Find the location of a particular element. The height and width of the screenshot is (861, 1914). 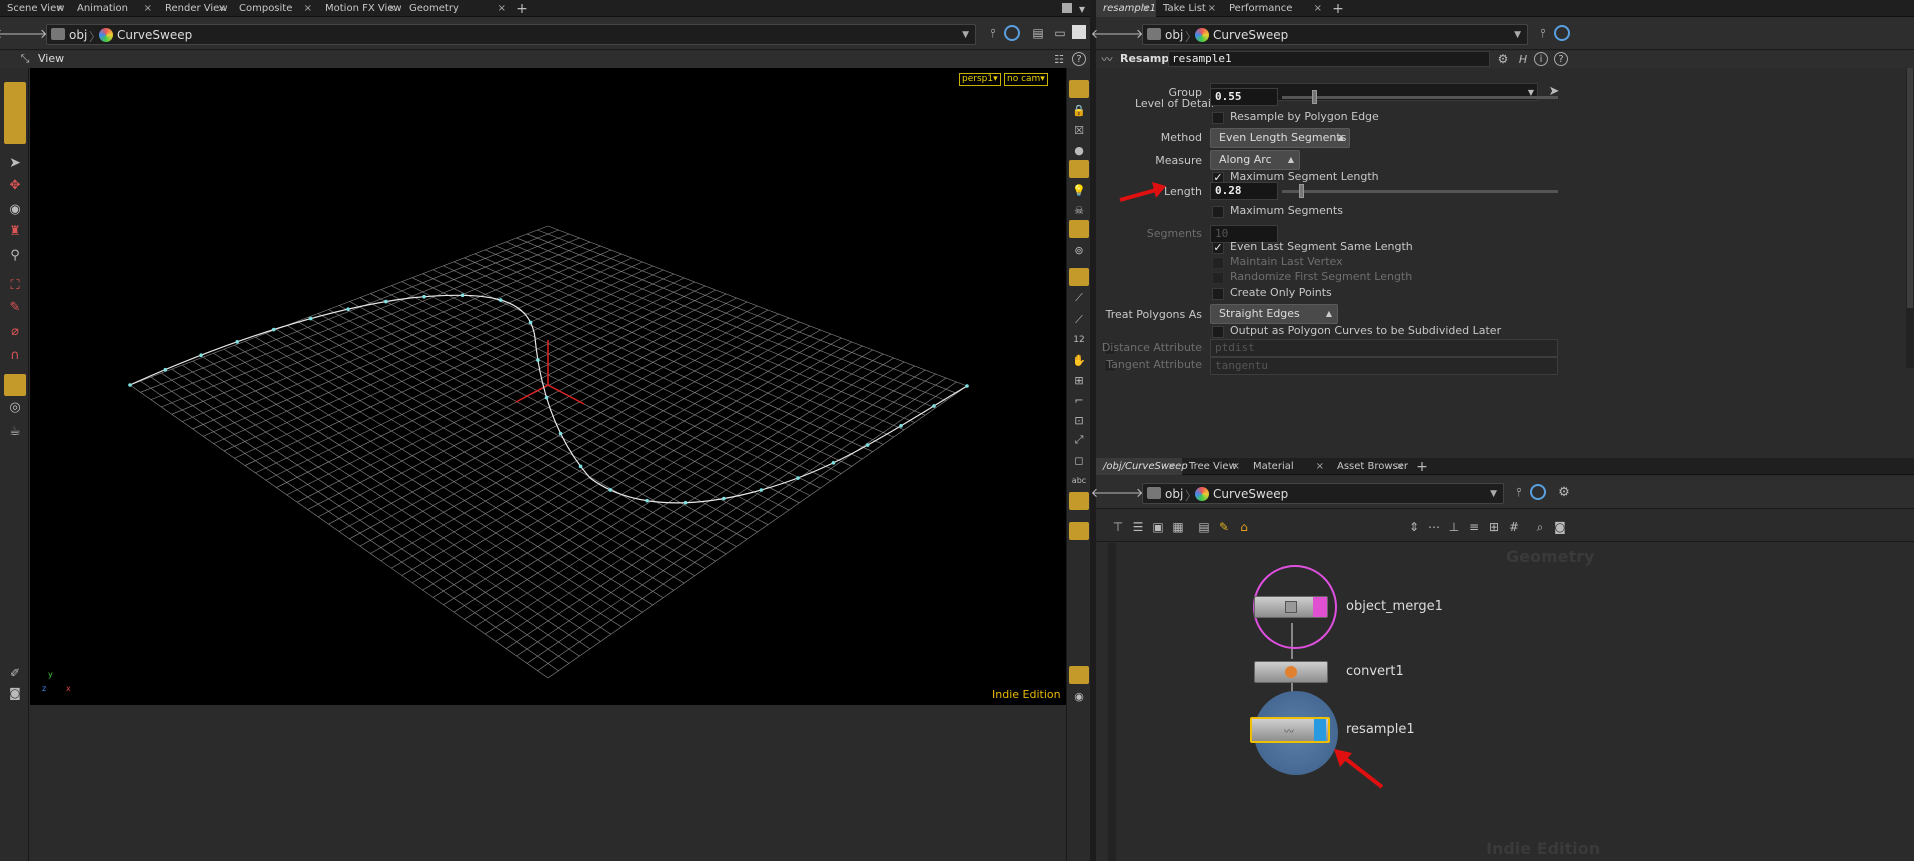

node-object-merge1 is located at coordinates (1291, 607).